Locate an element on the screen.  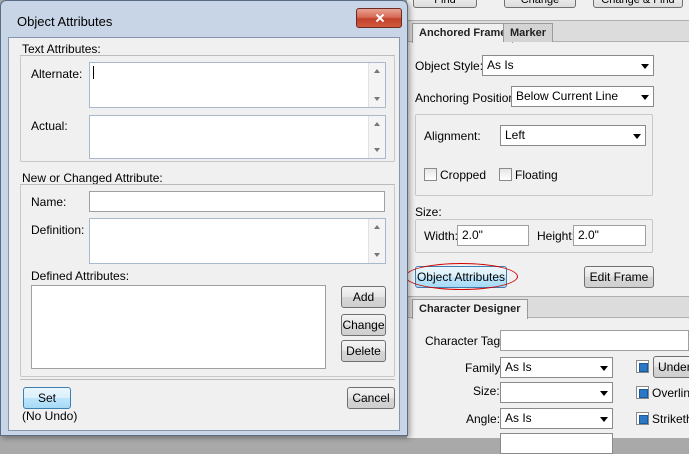
alternate-textarea is located at coordinates (237, 85).